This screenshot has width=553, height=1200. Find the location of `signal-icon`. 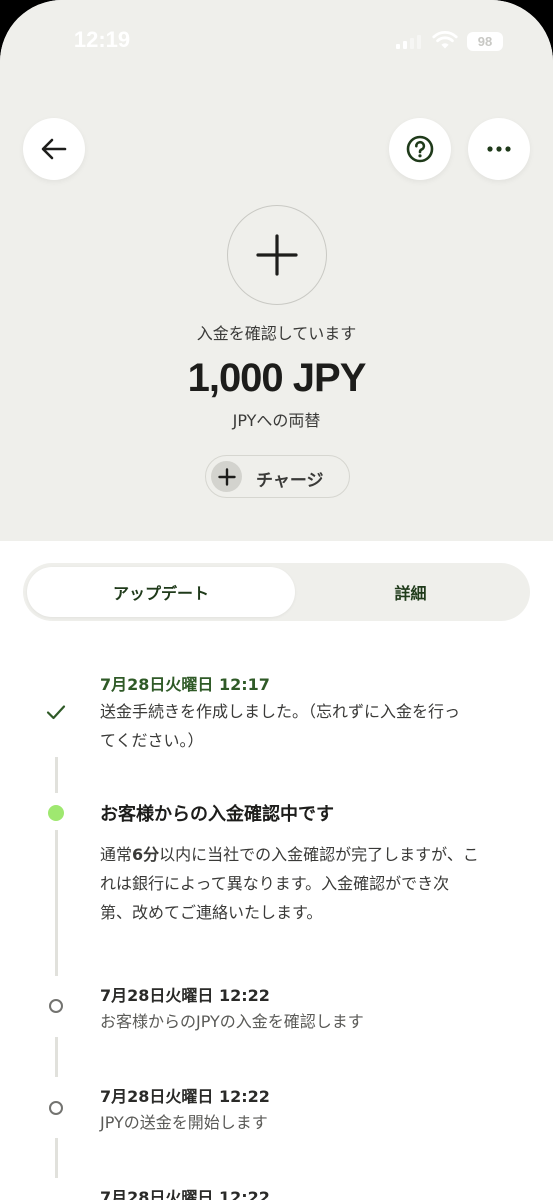

signal-icon is located at coordinates (409, 41).